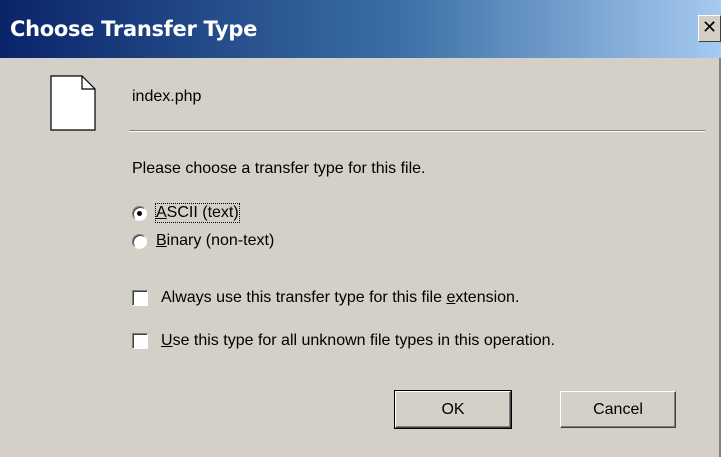 This screenshot has width=723, height=457. Describe the element at coordinates (197, 213) in the screenshot. I see `radio-ascii-label: ASCII (text)` at that location.